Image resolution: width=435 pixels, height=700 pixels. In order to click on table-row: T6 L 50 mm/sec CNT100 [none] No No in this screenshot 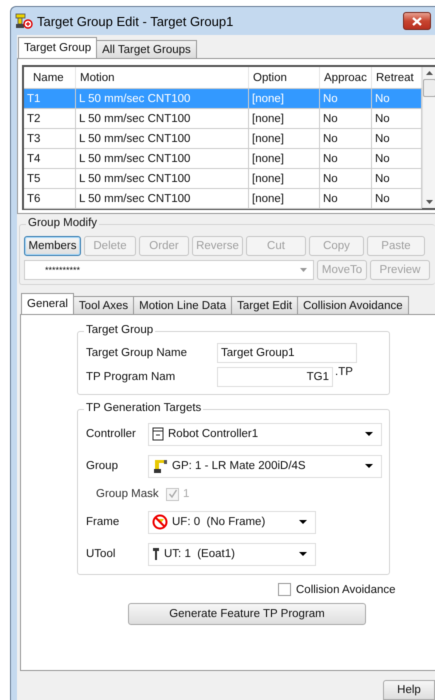, I will do `click(223, 199)`.